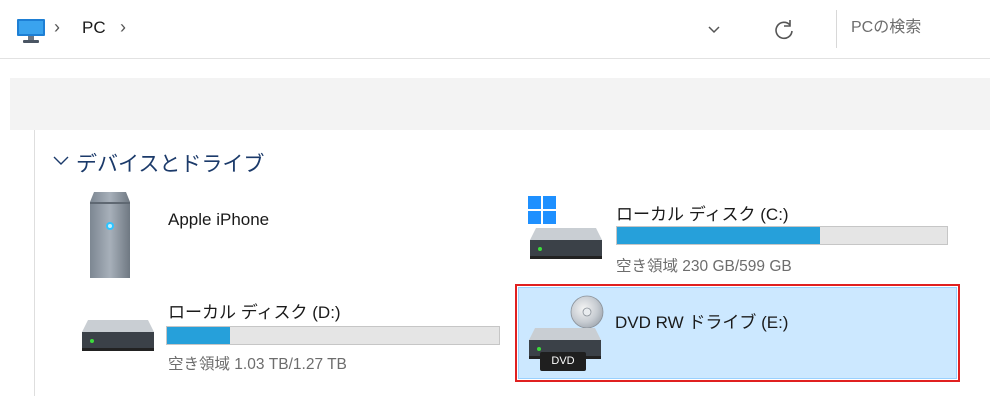 This screenshot has width=990, height=396. What do you see at coordinates (500, 104) in the screenshot?
I see `command-bar` at bounding box center [500, 104].